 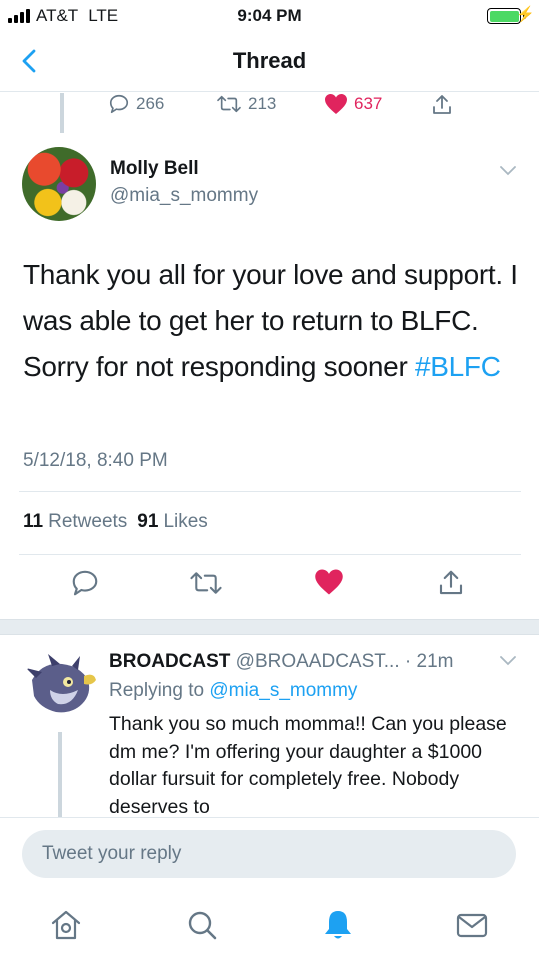 I want to click on retweet-count: 213, so click(x=262, y=103).